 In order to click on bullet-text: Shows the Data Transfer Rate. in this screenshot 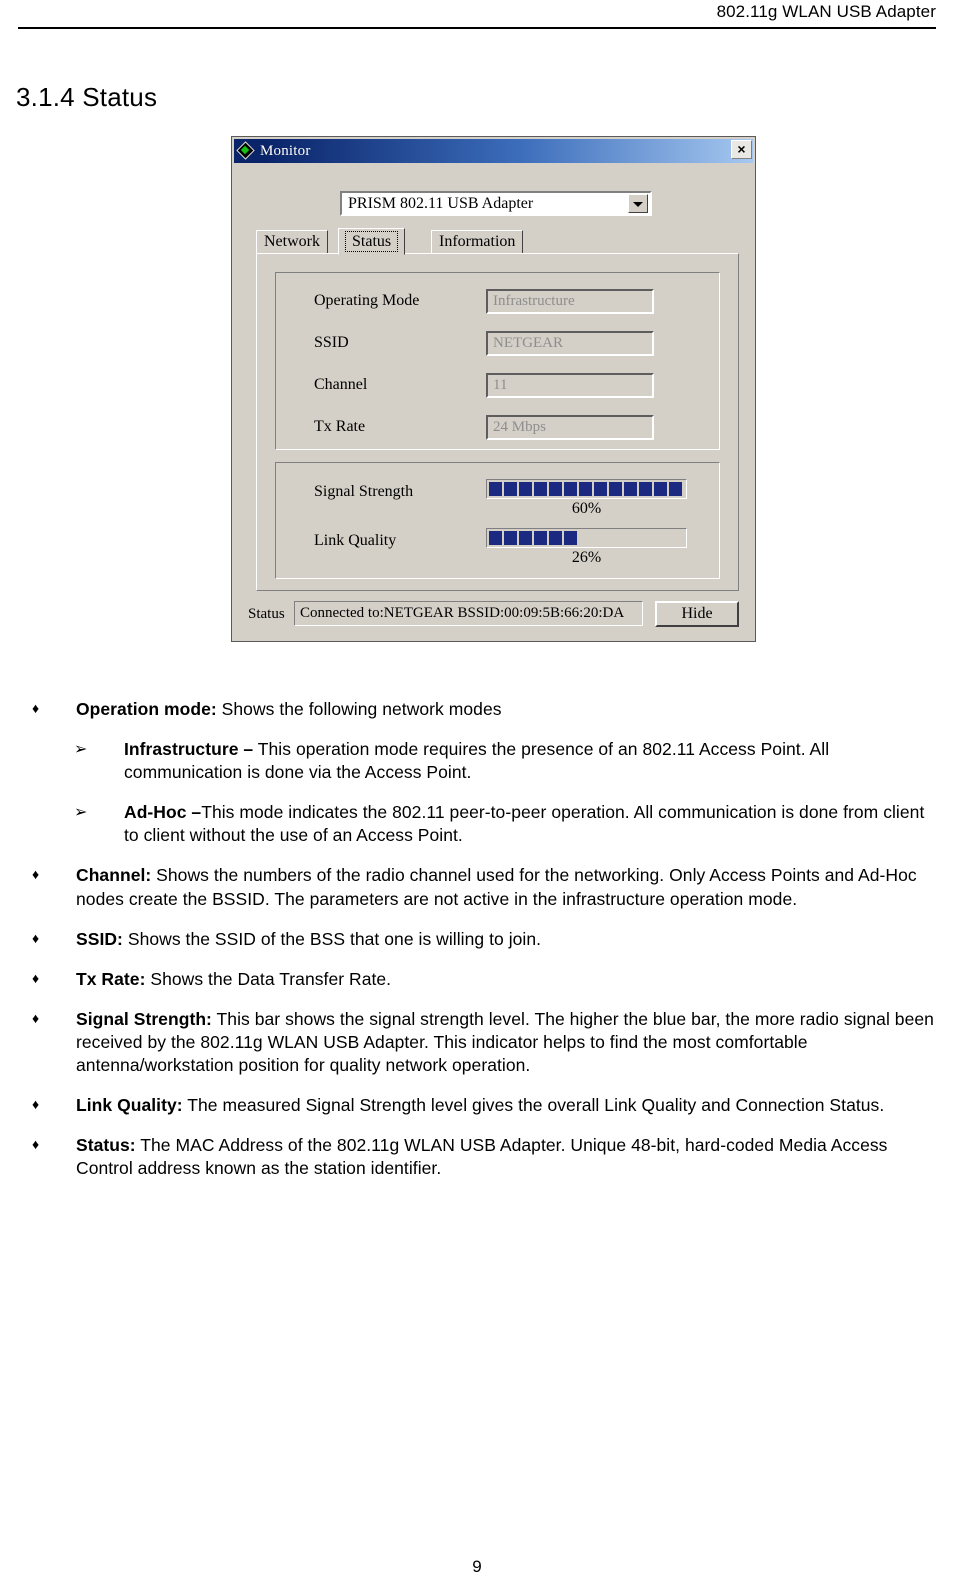, I will do `click(268, 978)`.